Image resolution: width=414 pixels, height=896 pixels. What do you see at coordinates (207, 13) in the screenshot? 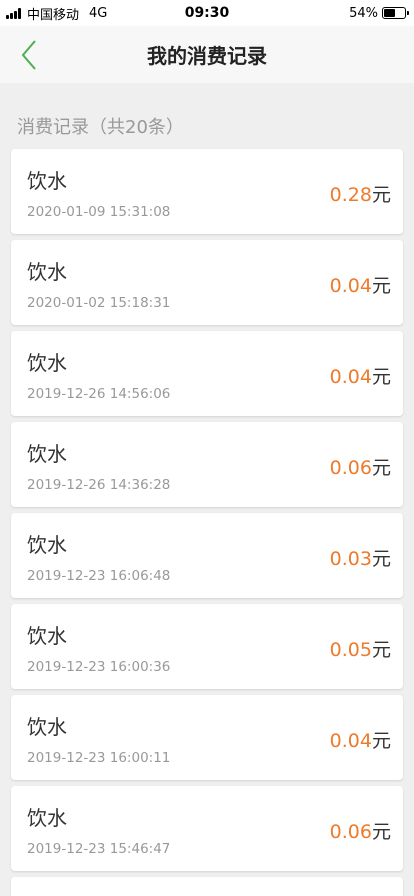
I see `status-bar: 中国移动 4G 09:30 54%` at bounding box center [207, 13].